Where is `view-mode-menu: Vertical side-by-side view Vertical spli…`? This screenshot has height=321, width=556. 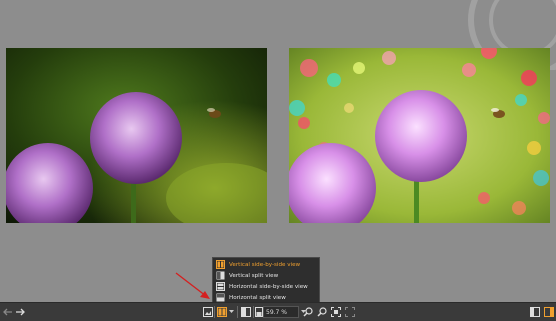
view-mode-menu: Vertical side-by-side view Vertical spli… is located at coordinates (266, 280).